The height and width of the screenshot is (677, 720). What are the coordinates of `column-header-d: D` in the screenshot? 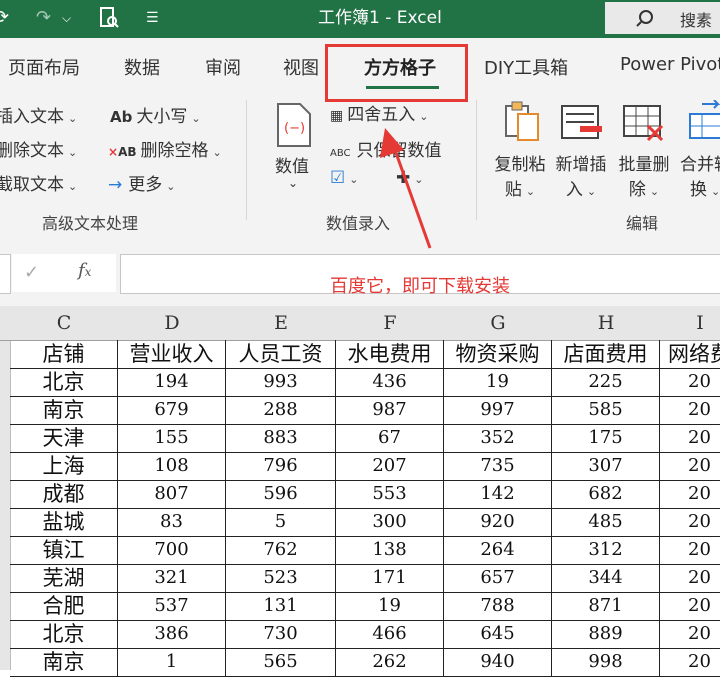 It's located at (172, 323).